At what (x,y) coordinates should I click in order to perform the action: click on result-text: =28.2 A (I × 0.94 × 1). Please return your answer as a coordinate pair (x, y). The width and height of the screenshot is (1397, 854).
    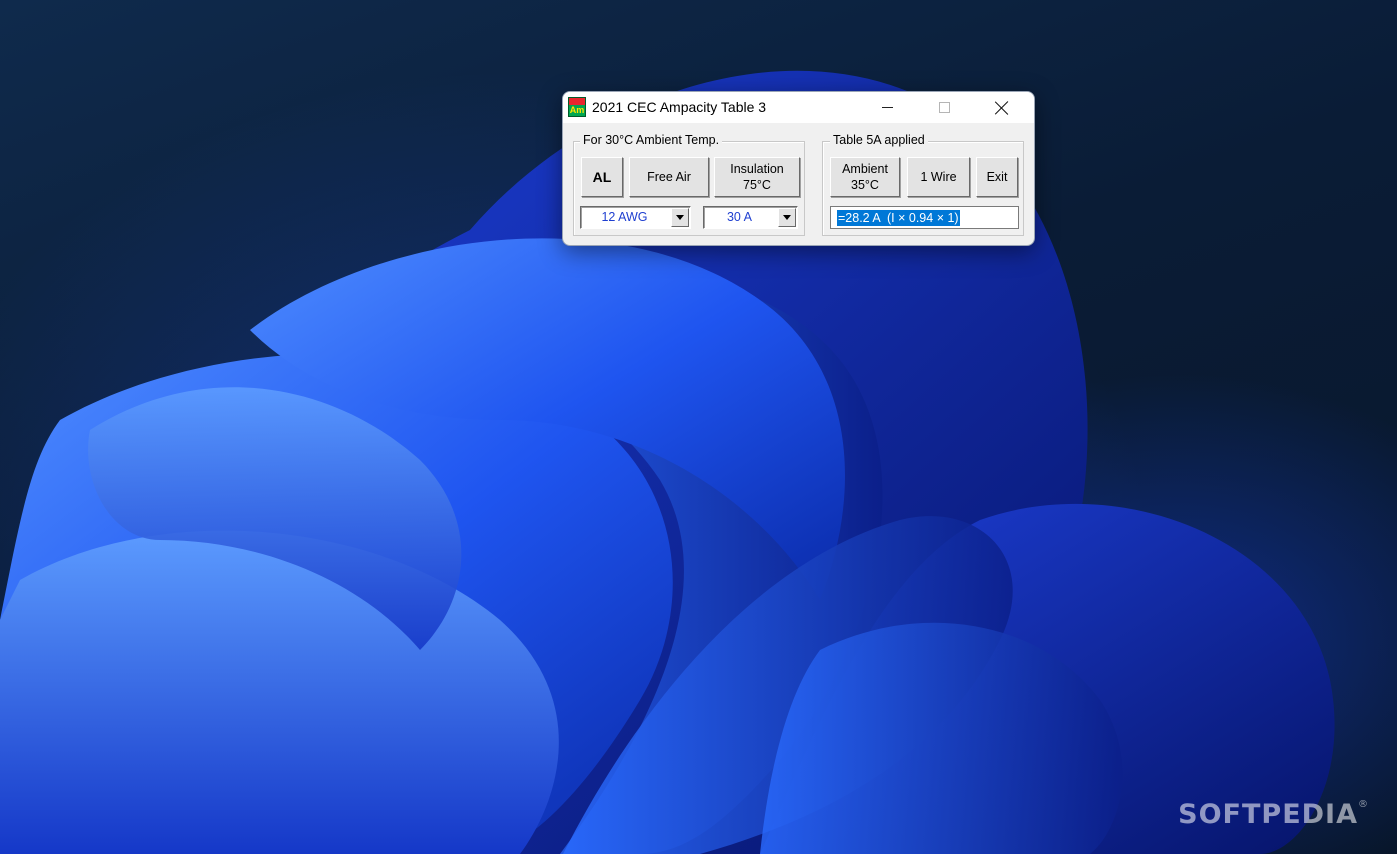
    Looking at the image, I should click on (898, 218).